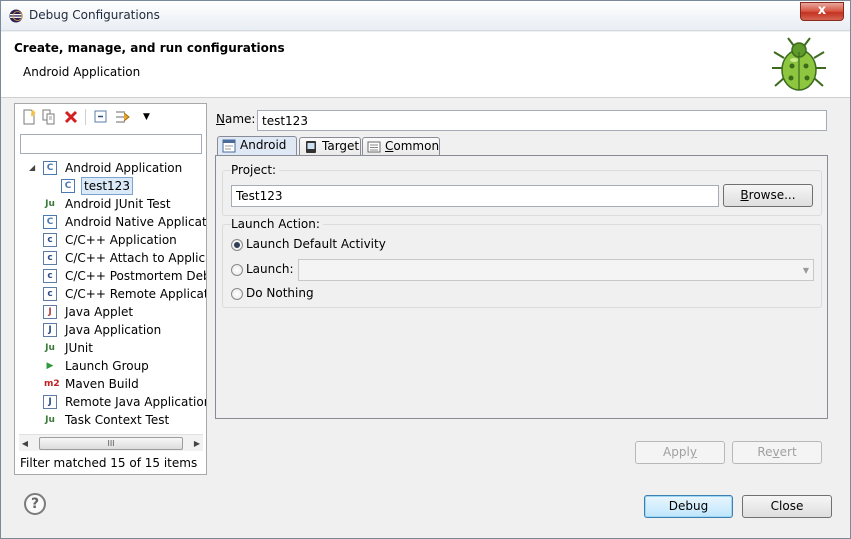 The image size is (851, 539). Describe the element at coordinates (255, 170) in the screenshot. I see `project-group-label: Project:` at that location.